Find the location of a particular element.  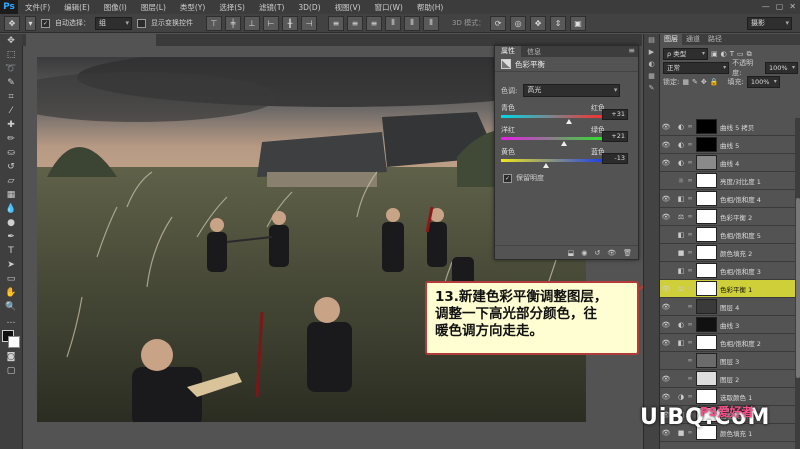

auto-select-checkbox: ✓ is located at coordinates (45, 23).